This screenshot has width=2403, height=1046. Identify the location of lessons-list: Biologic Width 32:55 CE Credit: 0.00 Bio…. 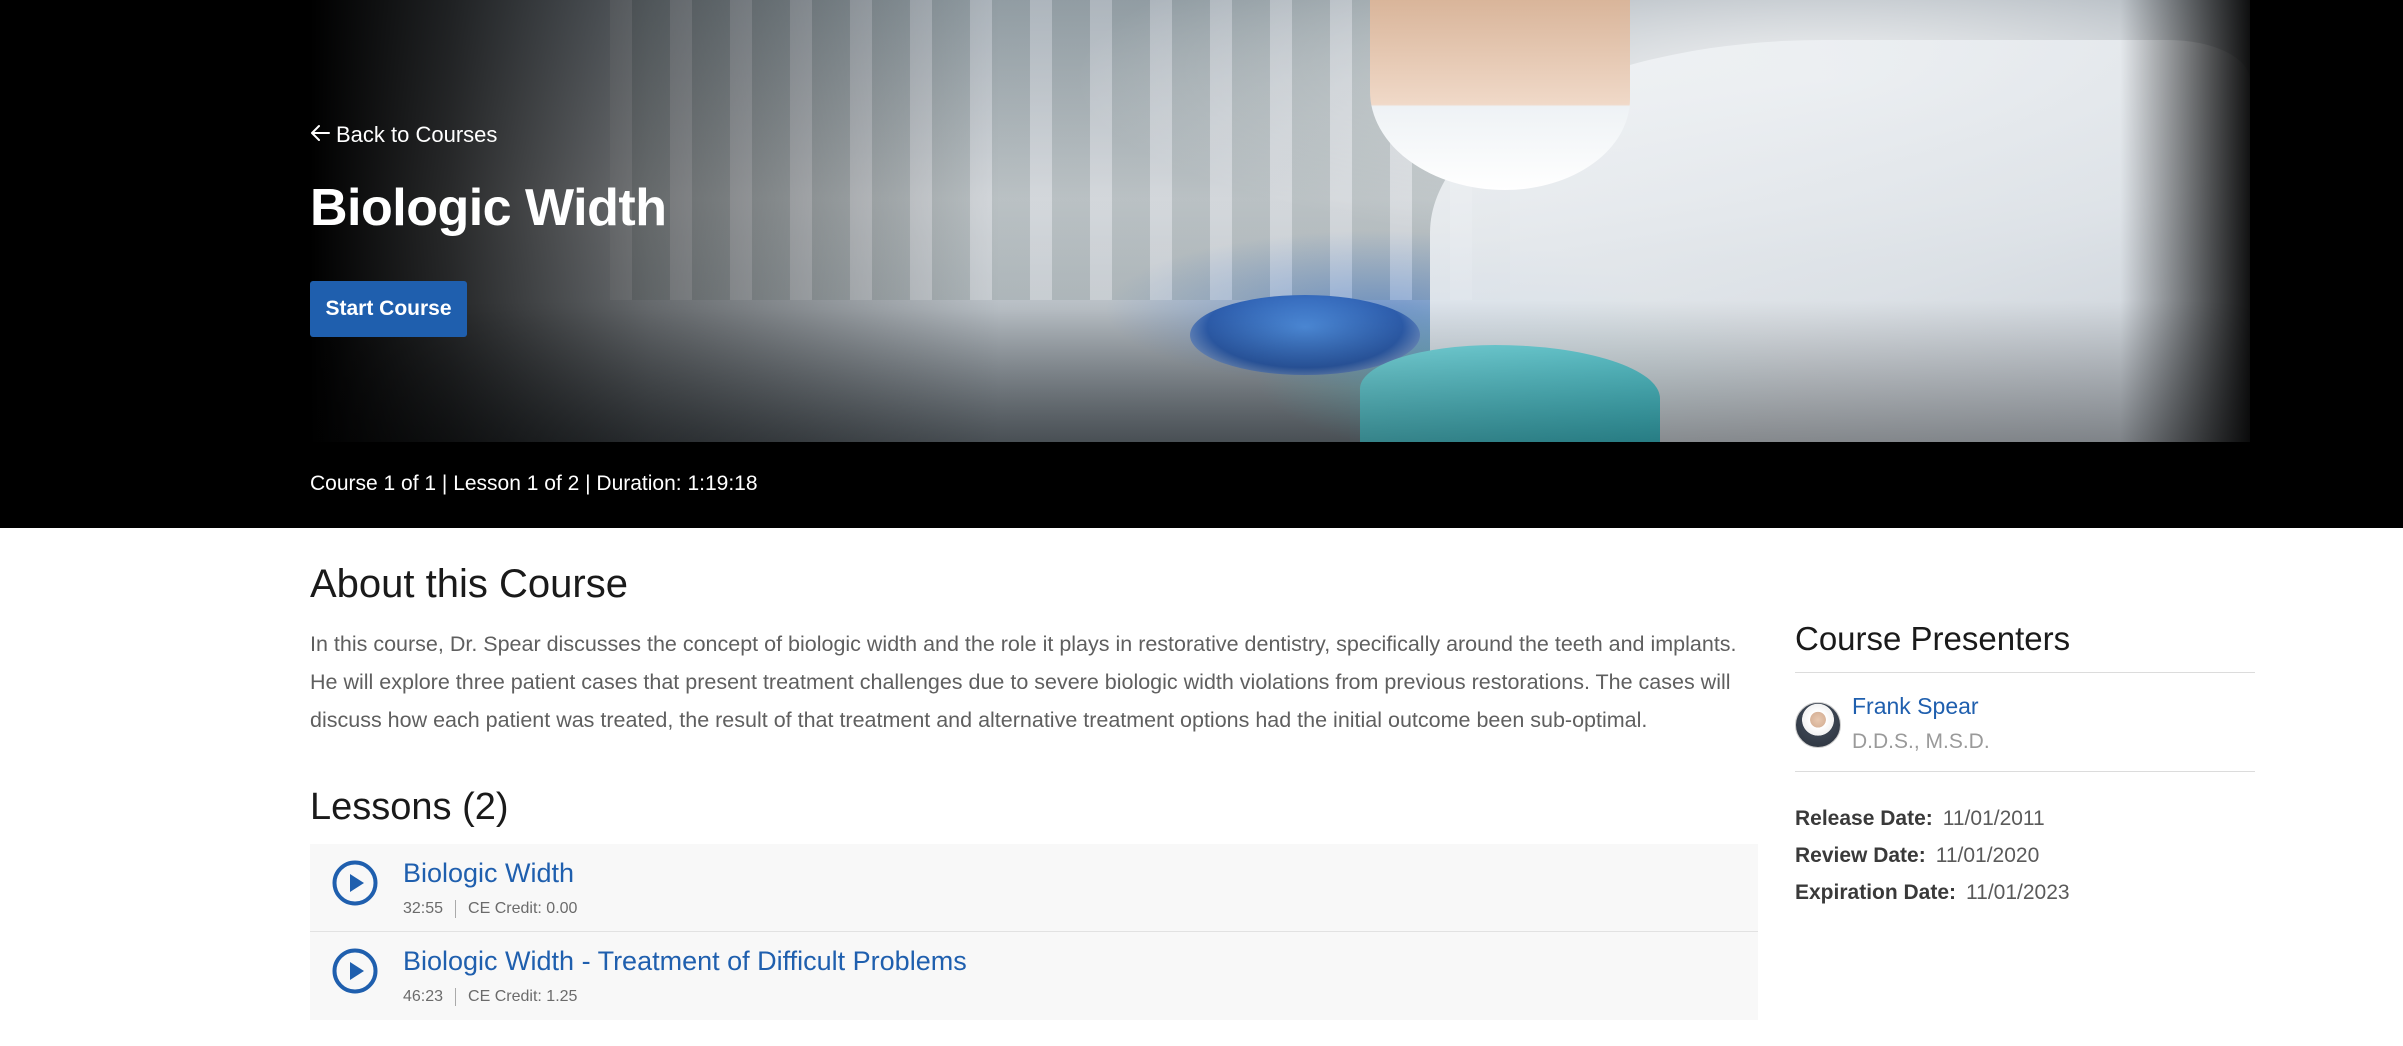
(1034, 932).